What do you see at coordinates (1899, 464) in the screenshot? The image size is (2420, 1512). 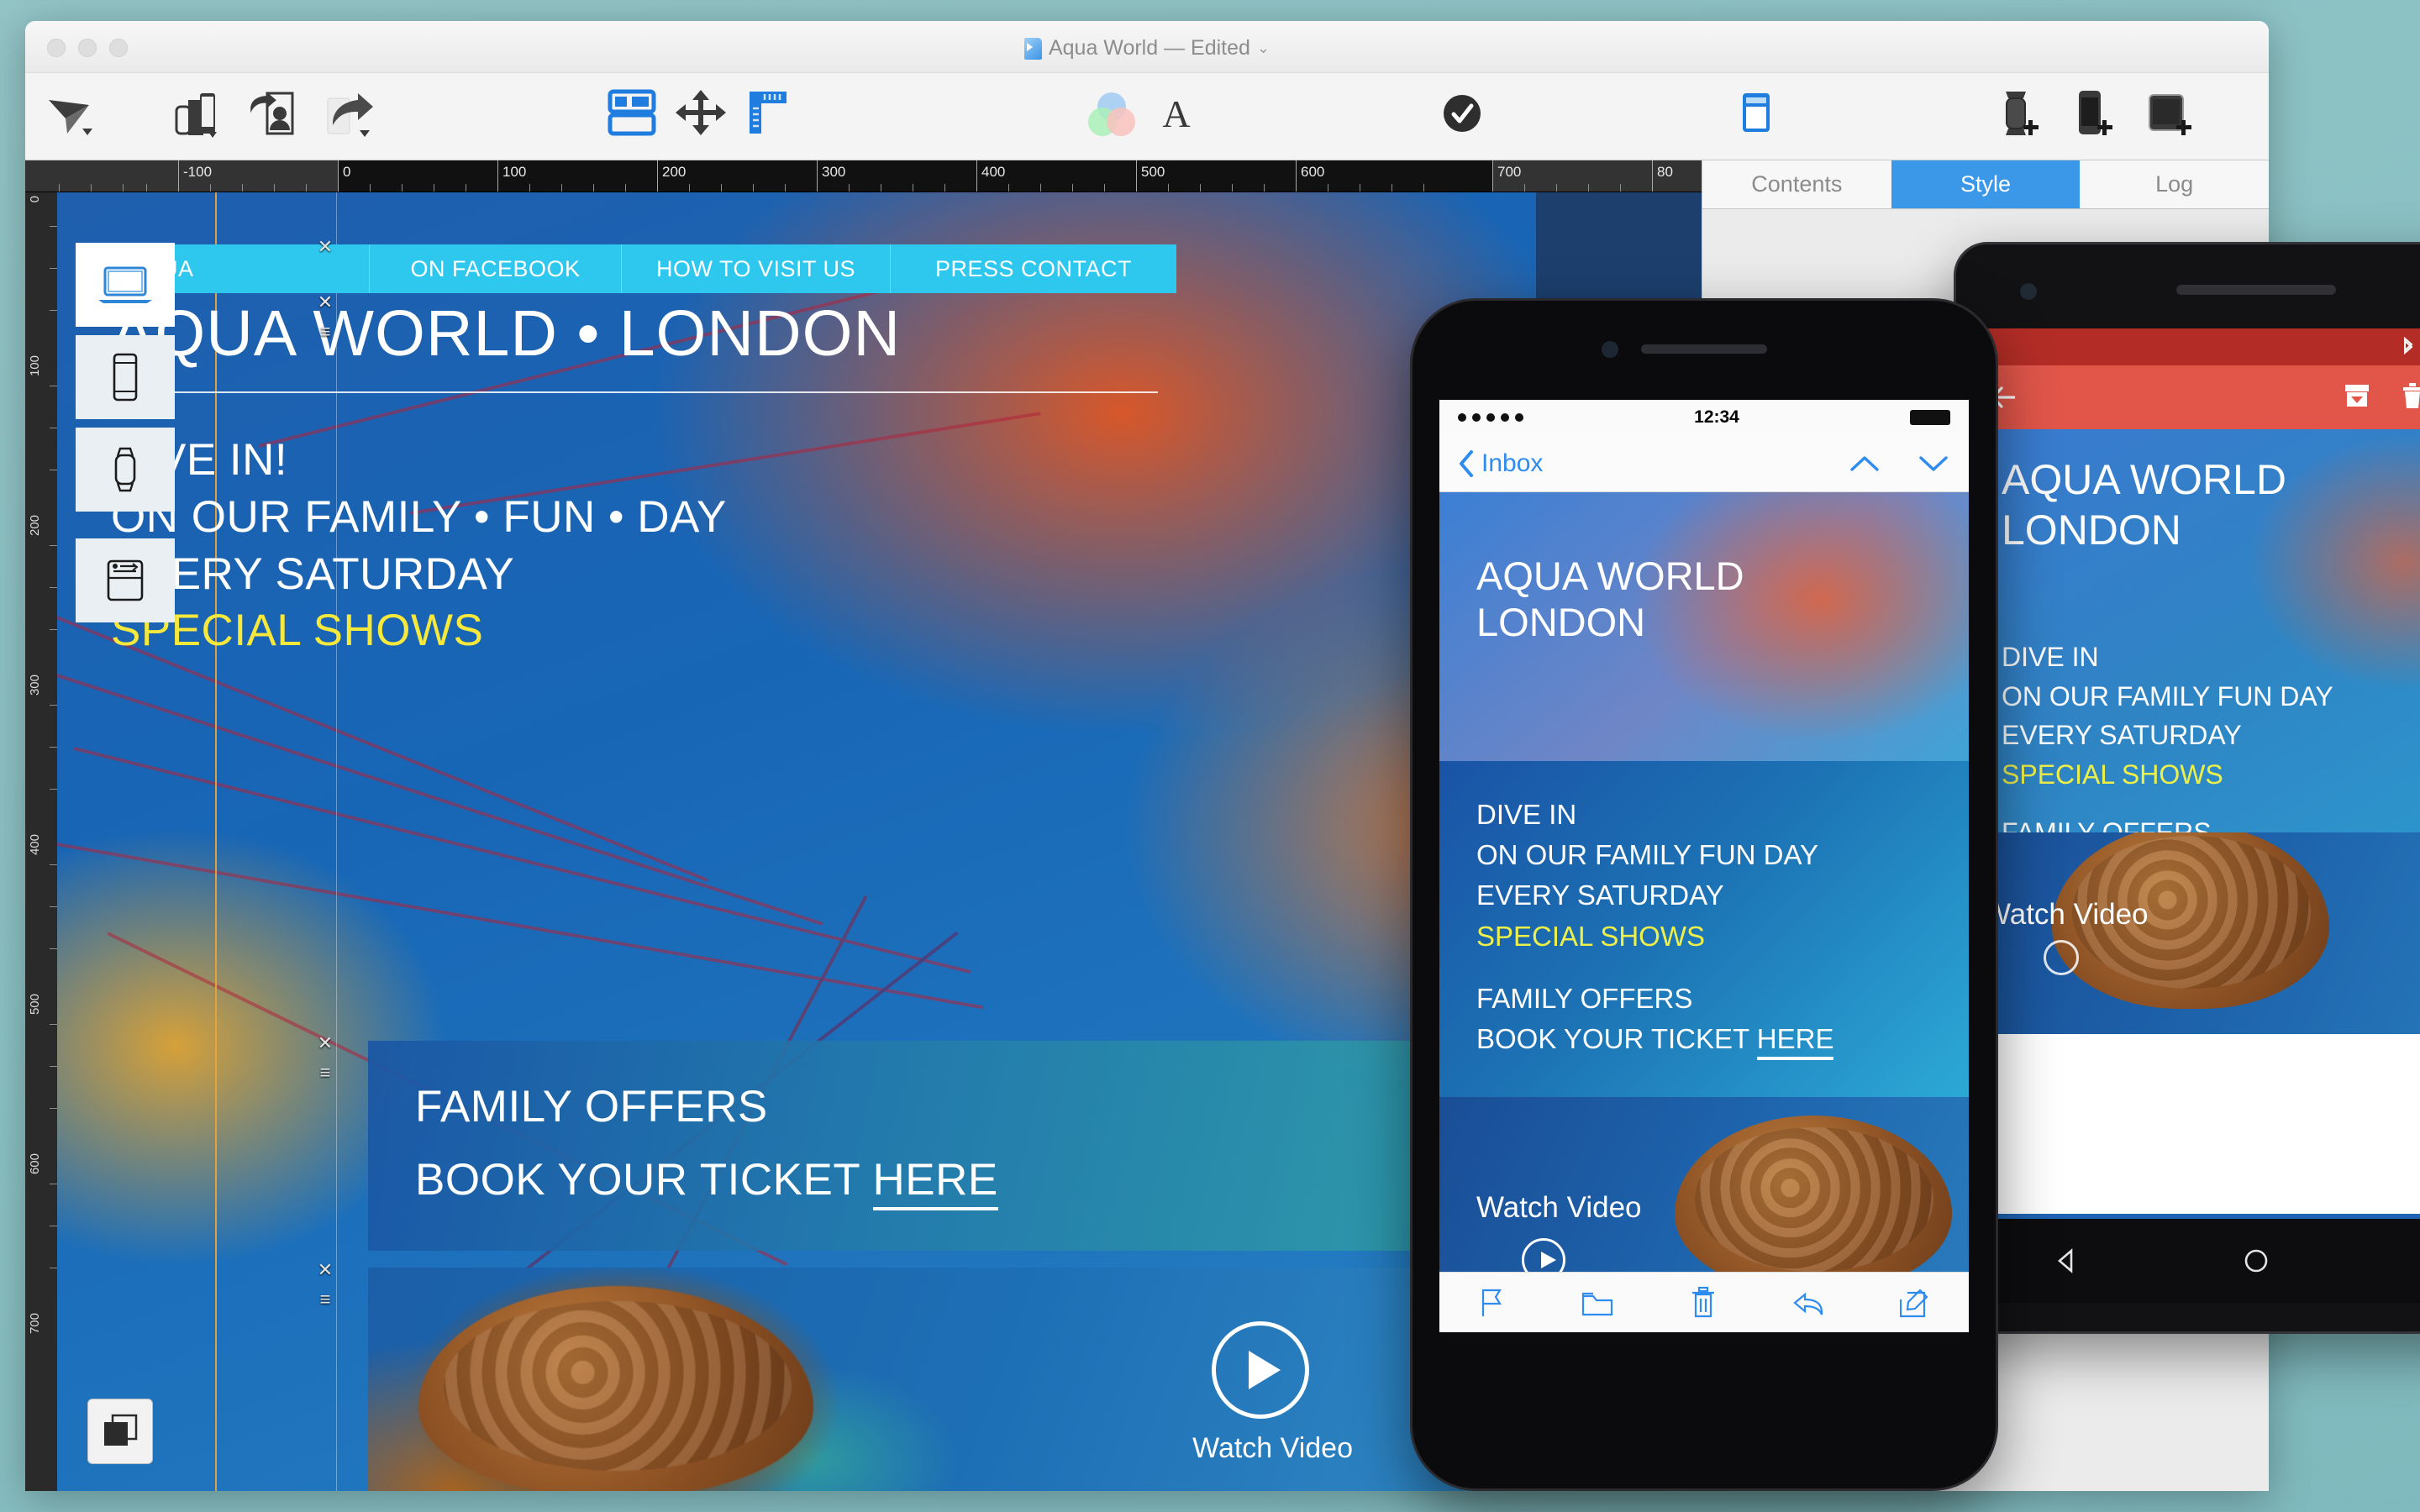 I see `message-nav-arrows` at bounding box center [1899, 464].